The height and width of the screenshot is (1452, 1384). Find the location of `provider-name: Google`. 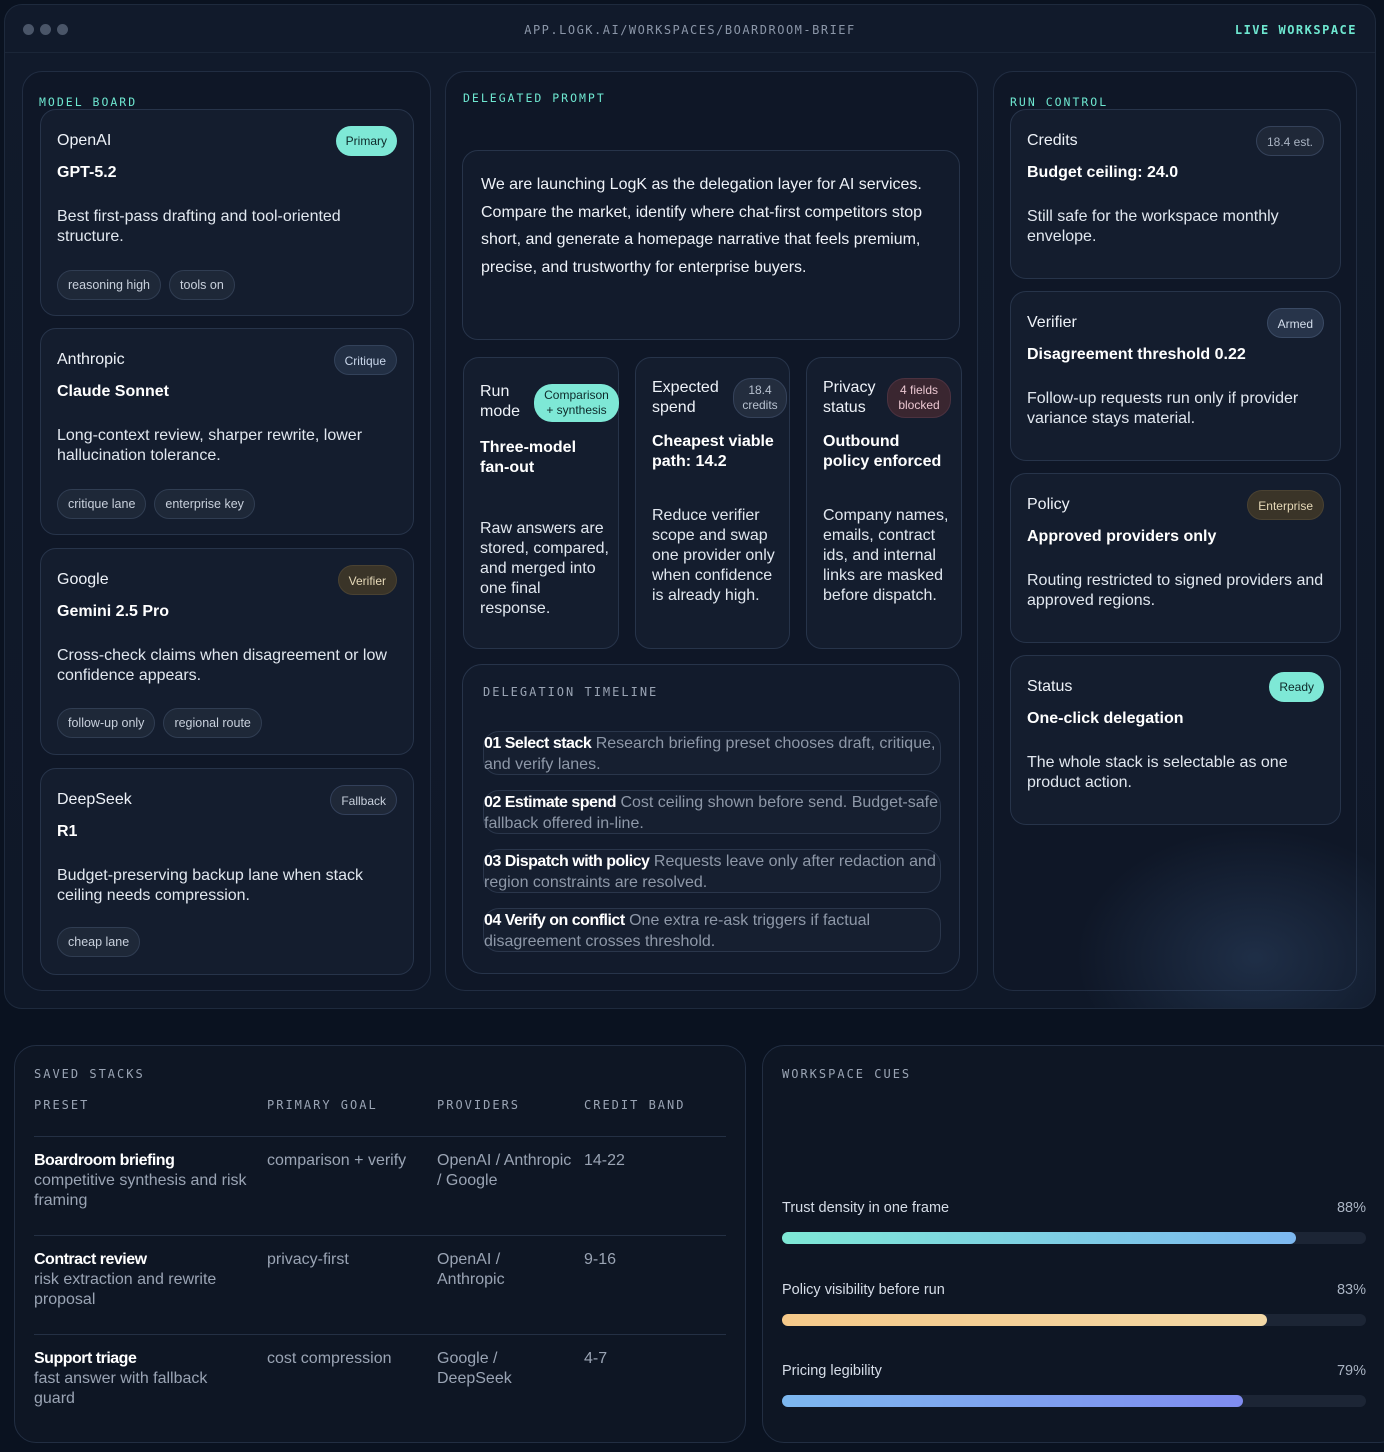

provider-name: Google is located at coordinates (83, 579).